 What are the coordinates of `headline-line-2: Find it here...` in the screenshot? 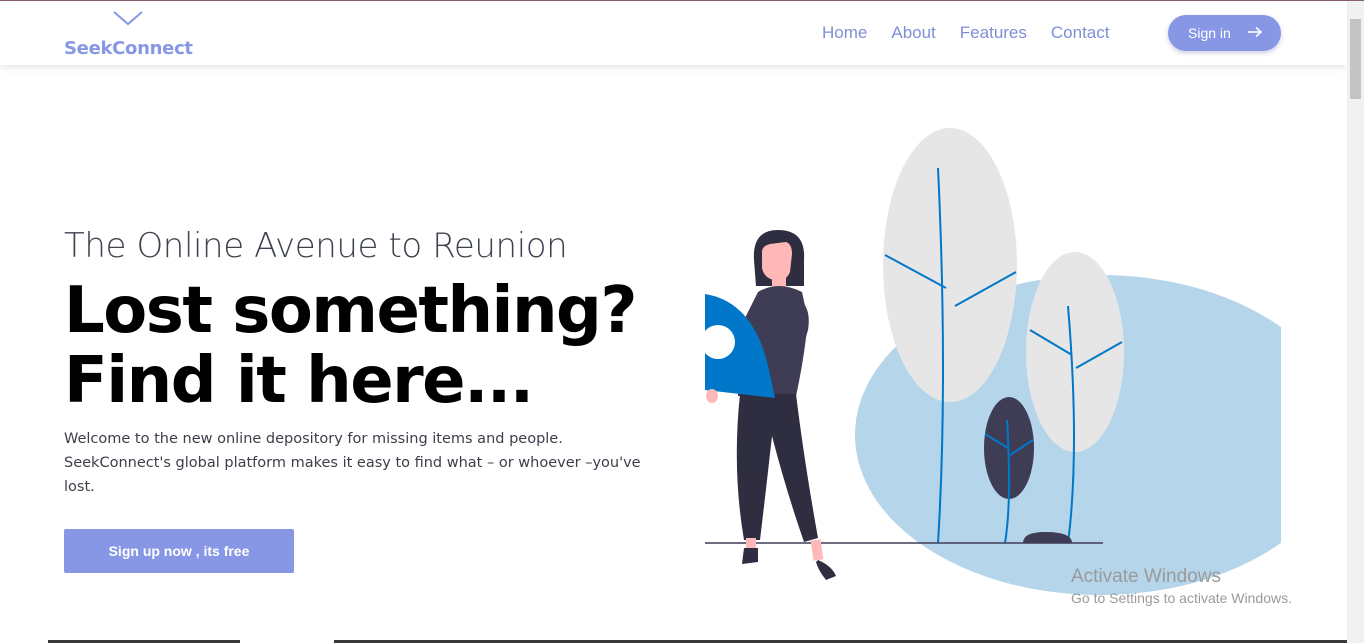 It's located at (299, 381).